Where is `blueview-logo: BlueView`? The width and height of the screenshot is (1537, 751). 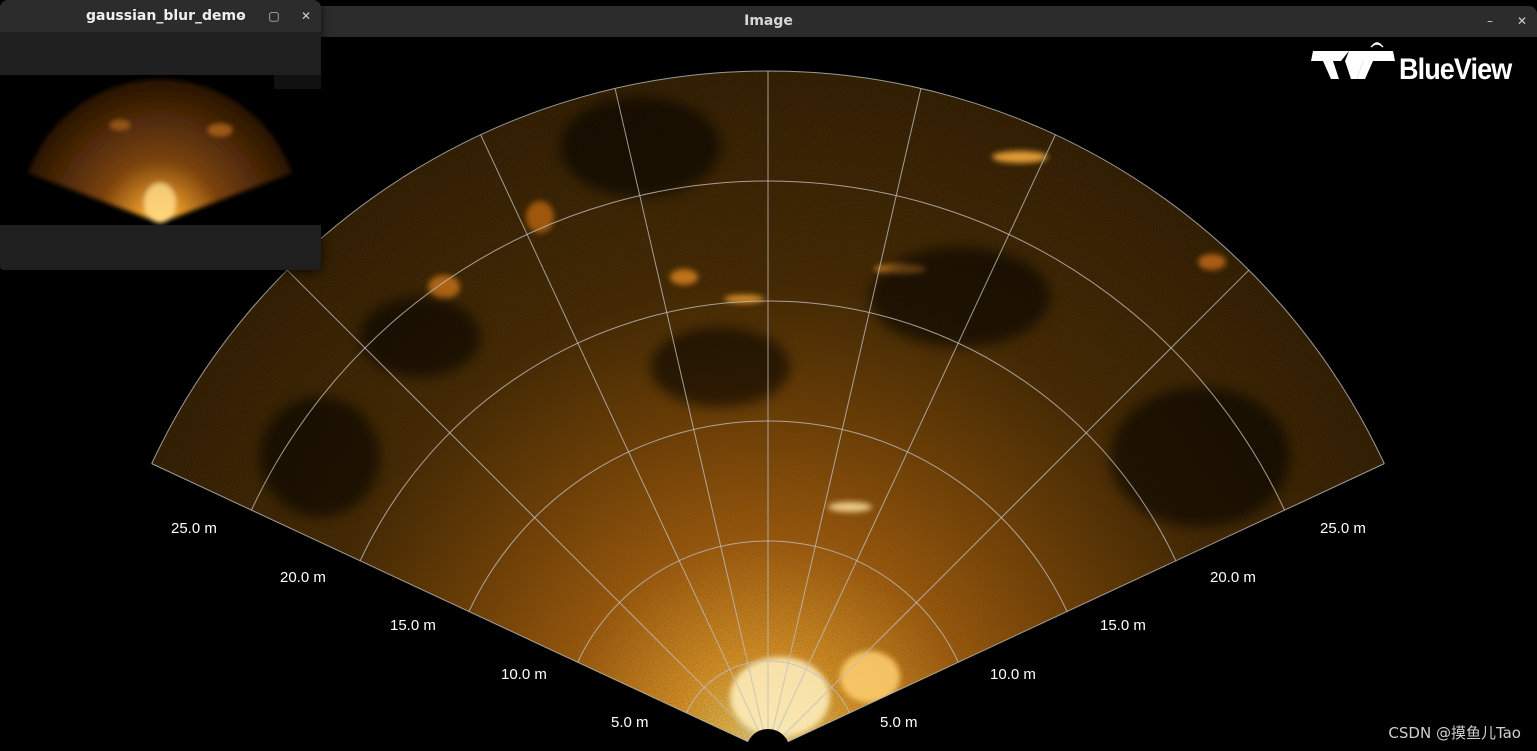 blueview-logo: BlueView is located at coordinates (1421, 65).